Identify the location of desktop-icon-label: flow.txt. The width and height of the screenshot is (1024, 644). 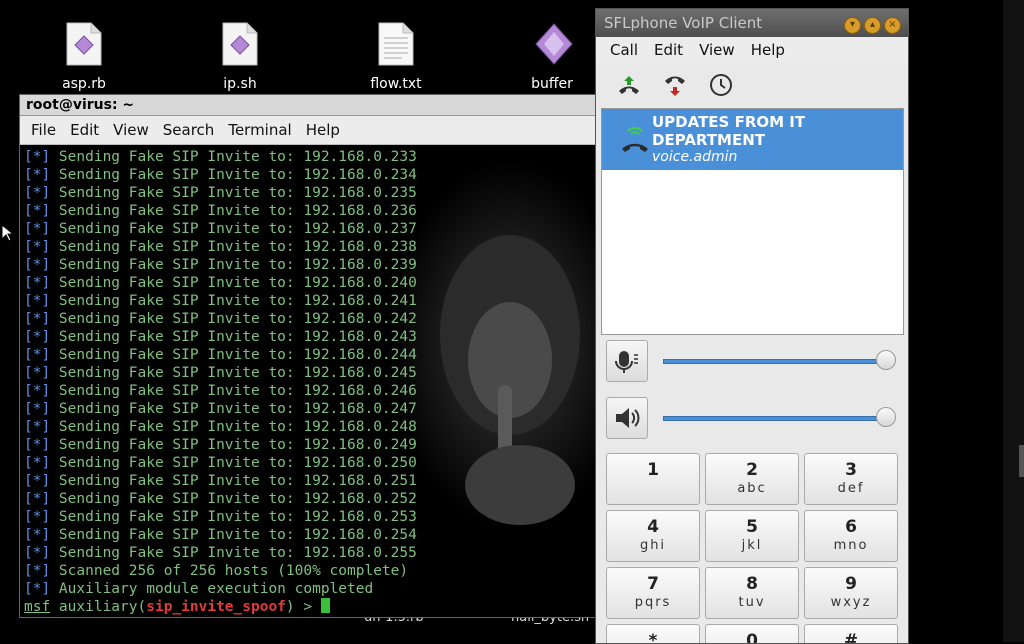
(396, 84).